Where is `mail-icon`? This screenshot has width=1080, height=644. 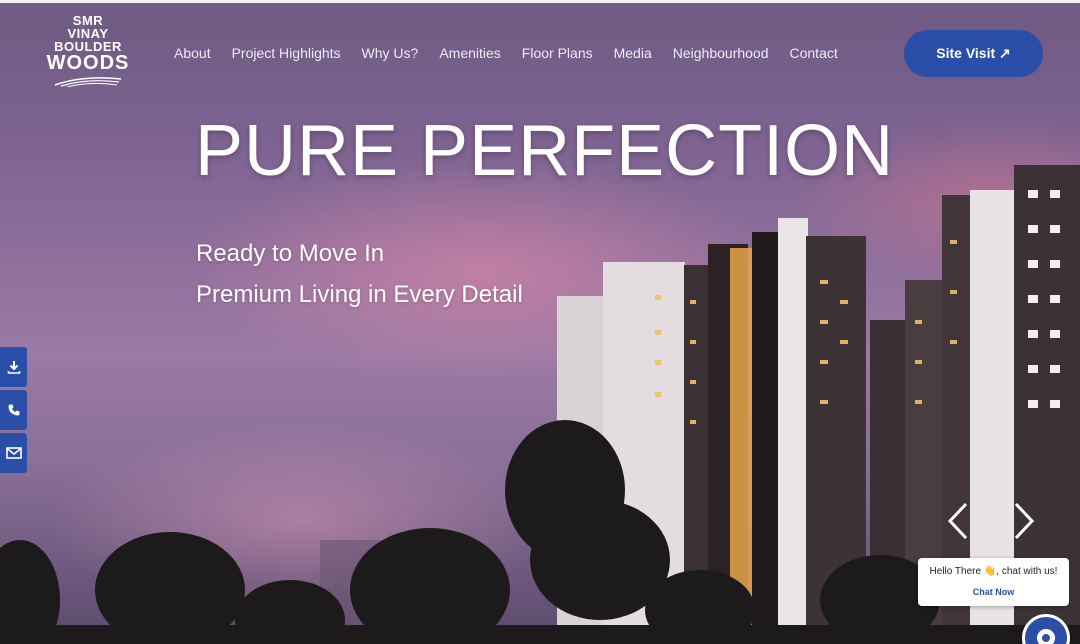 mail-icon is located at coordinates (13, 453).